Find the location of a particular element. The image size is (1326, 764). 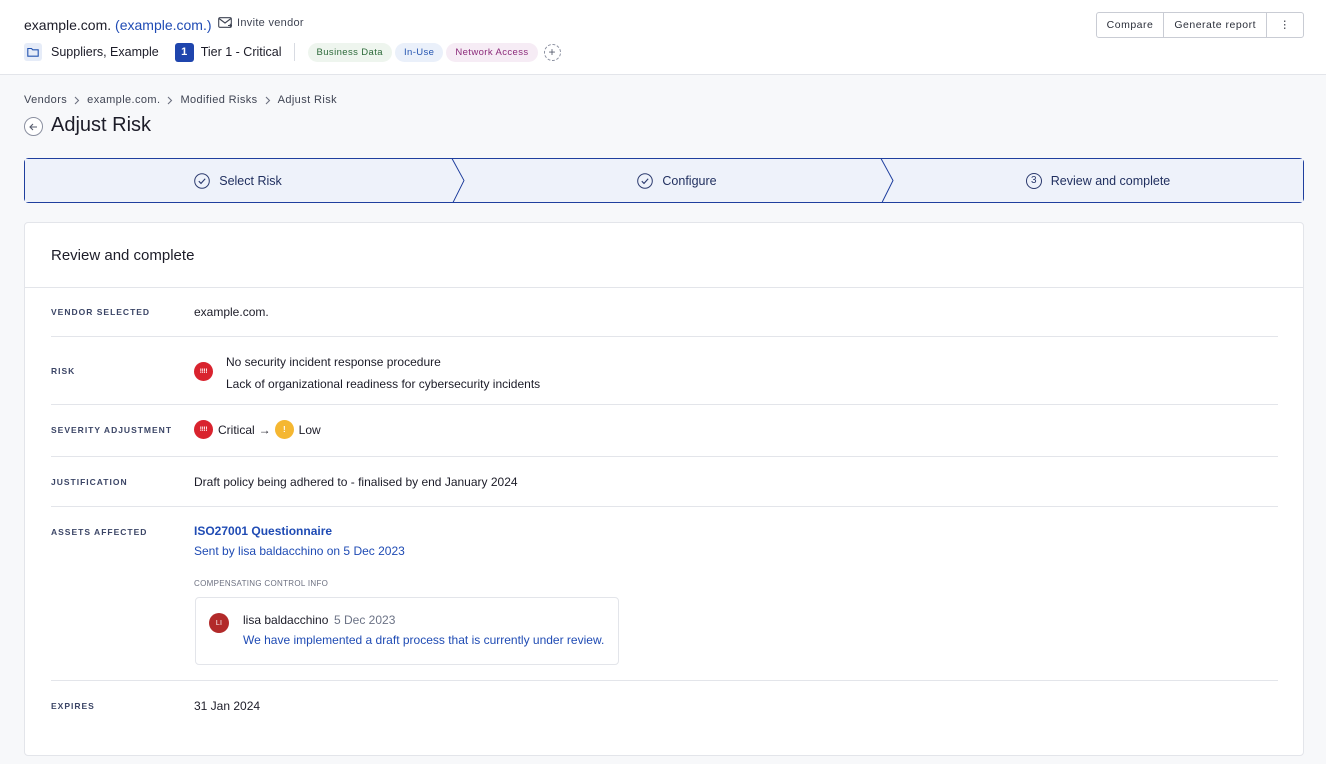

step-select-risk: Select Risk is located at coordinates (238, 180).